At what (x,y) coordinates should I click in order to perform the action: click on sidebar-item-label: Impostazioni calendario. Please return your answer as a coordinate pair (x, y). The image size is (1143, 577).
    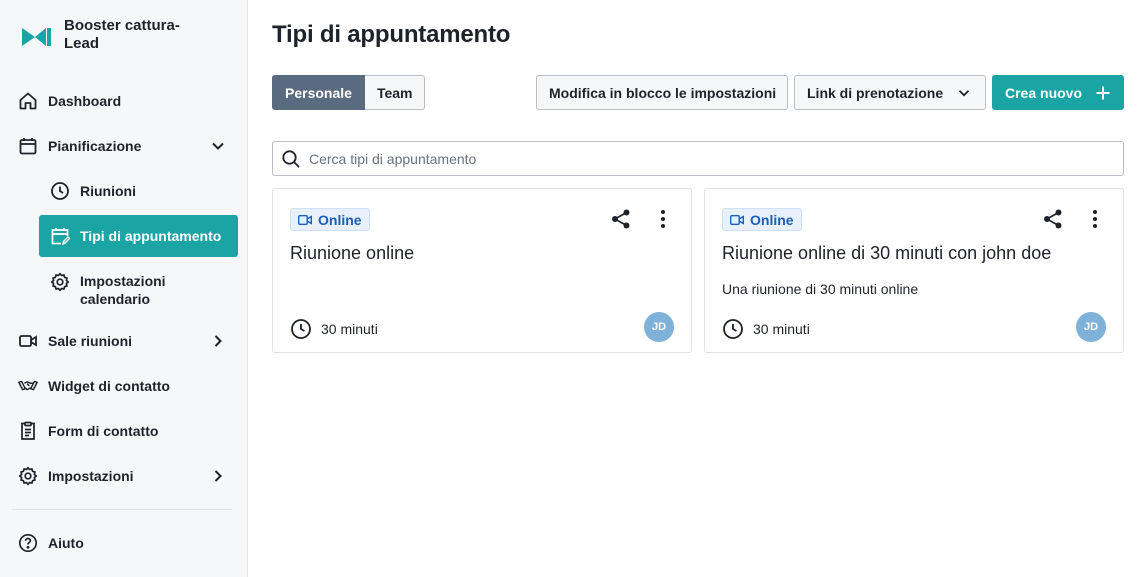
    Looking at the image, I should click on (123, 290).